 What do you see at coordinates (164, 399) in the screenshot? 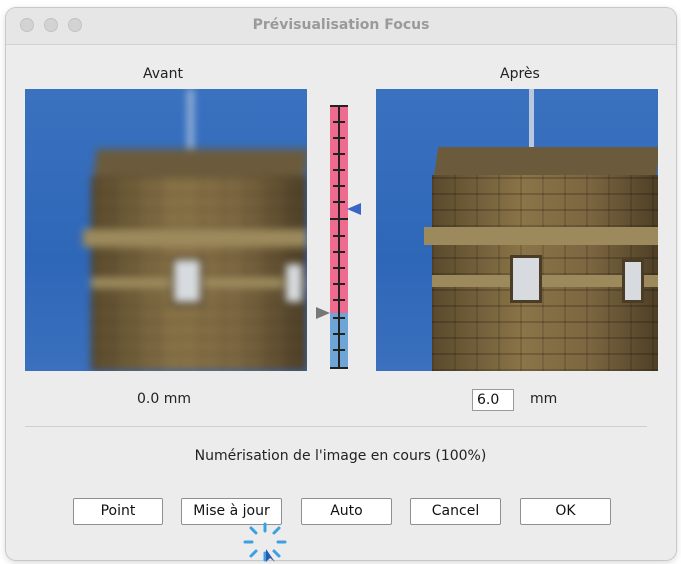
I see `before-value: 0.0 mm` at bounding box center [164, 399].